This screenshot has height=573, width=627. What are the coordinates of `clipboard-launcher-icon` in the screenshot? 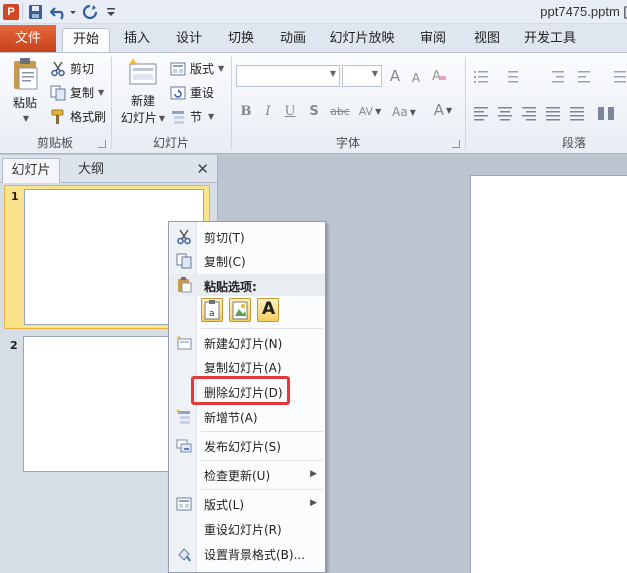 It's located at (102, 144).